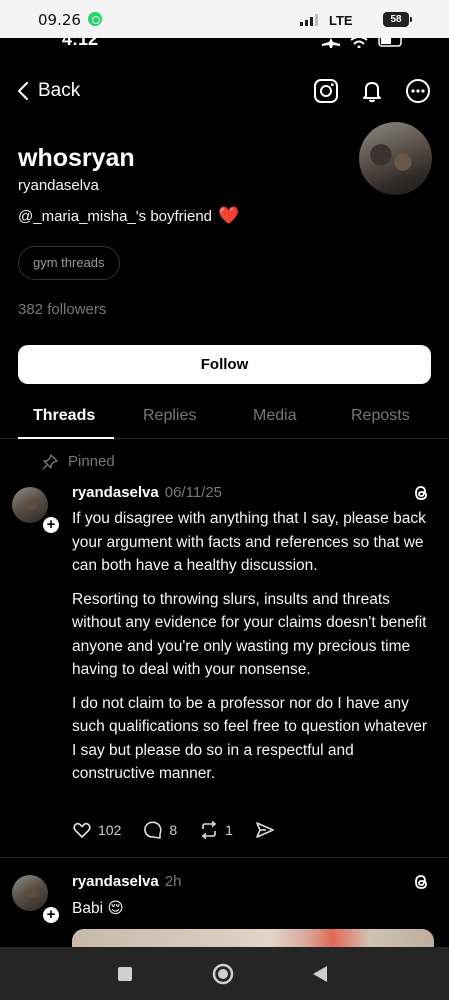 This screenshot has height=1000, width=449. What do you see at coordinates (80, 43) in the screenshot?
I see `app-clock: 4:12` at bounding box center [80, 43].